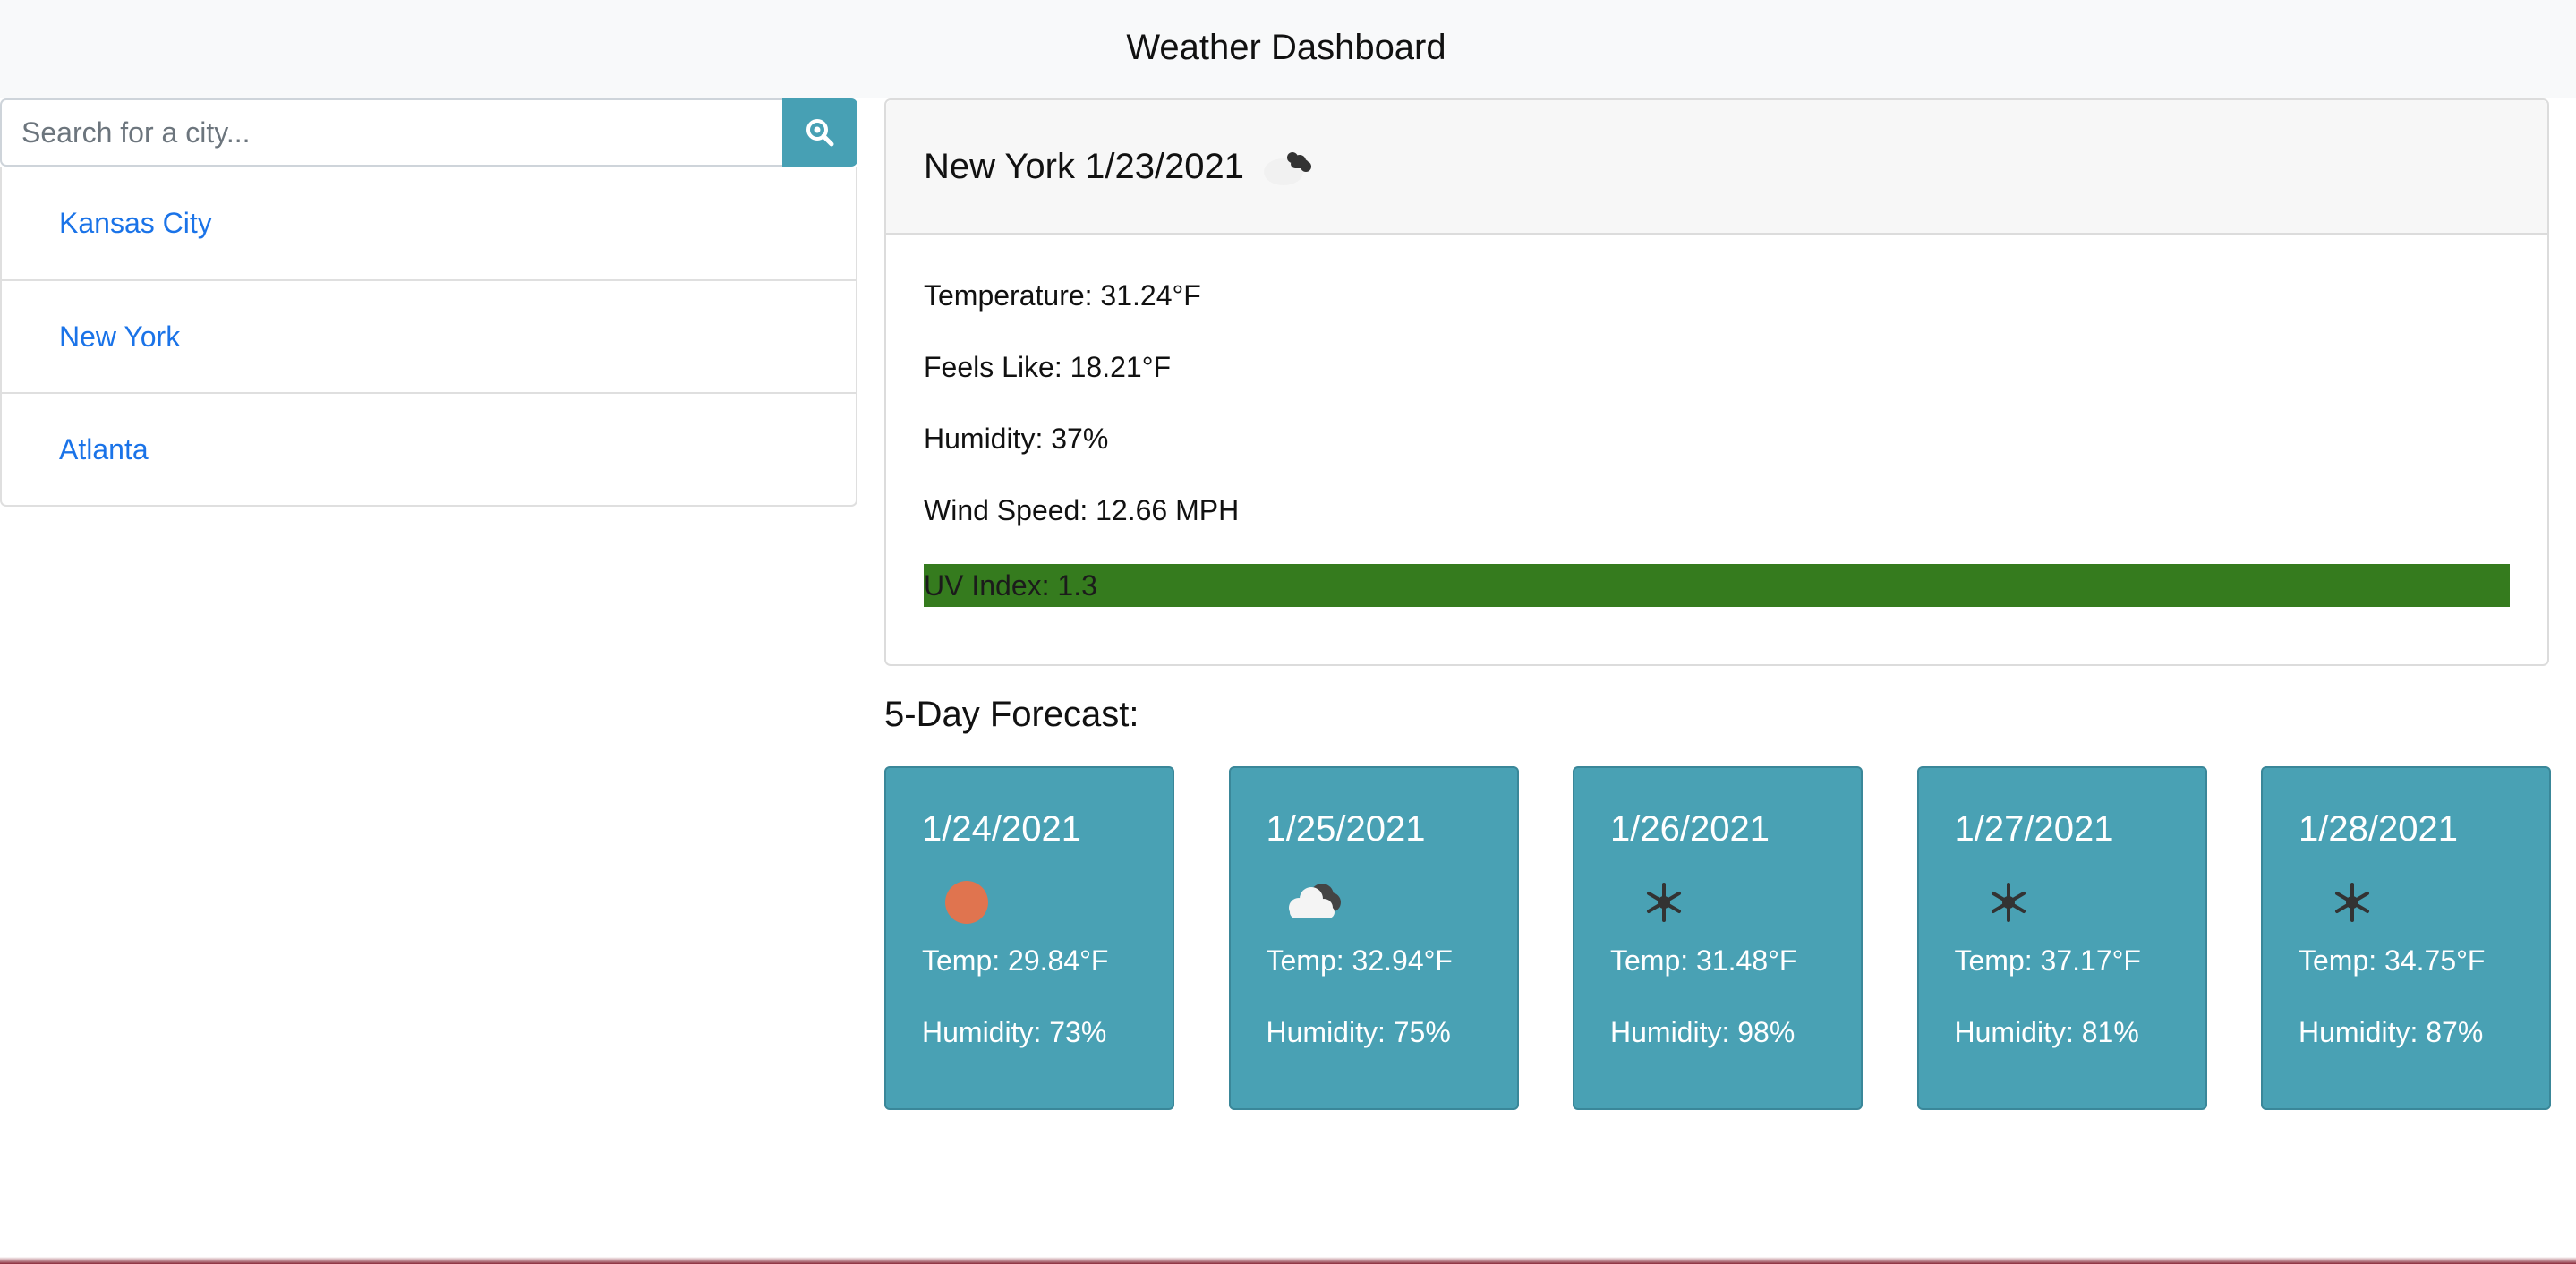  What do you see at coordinates (1014, 1032) in the screenshot?
I see `forecast-humidity: Humidity: 73%` at bounding box center [1014, 1032].